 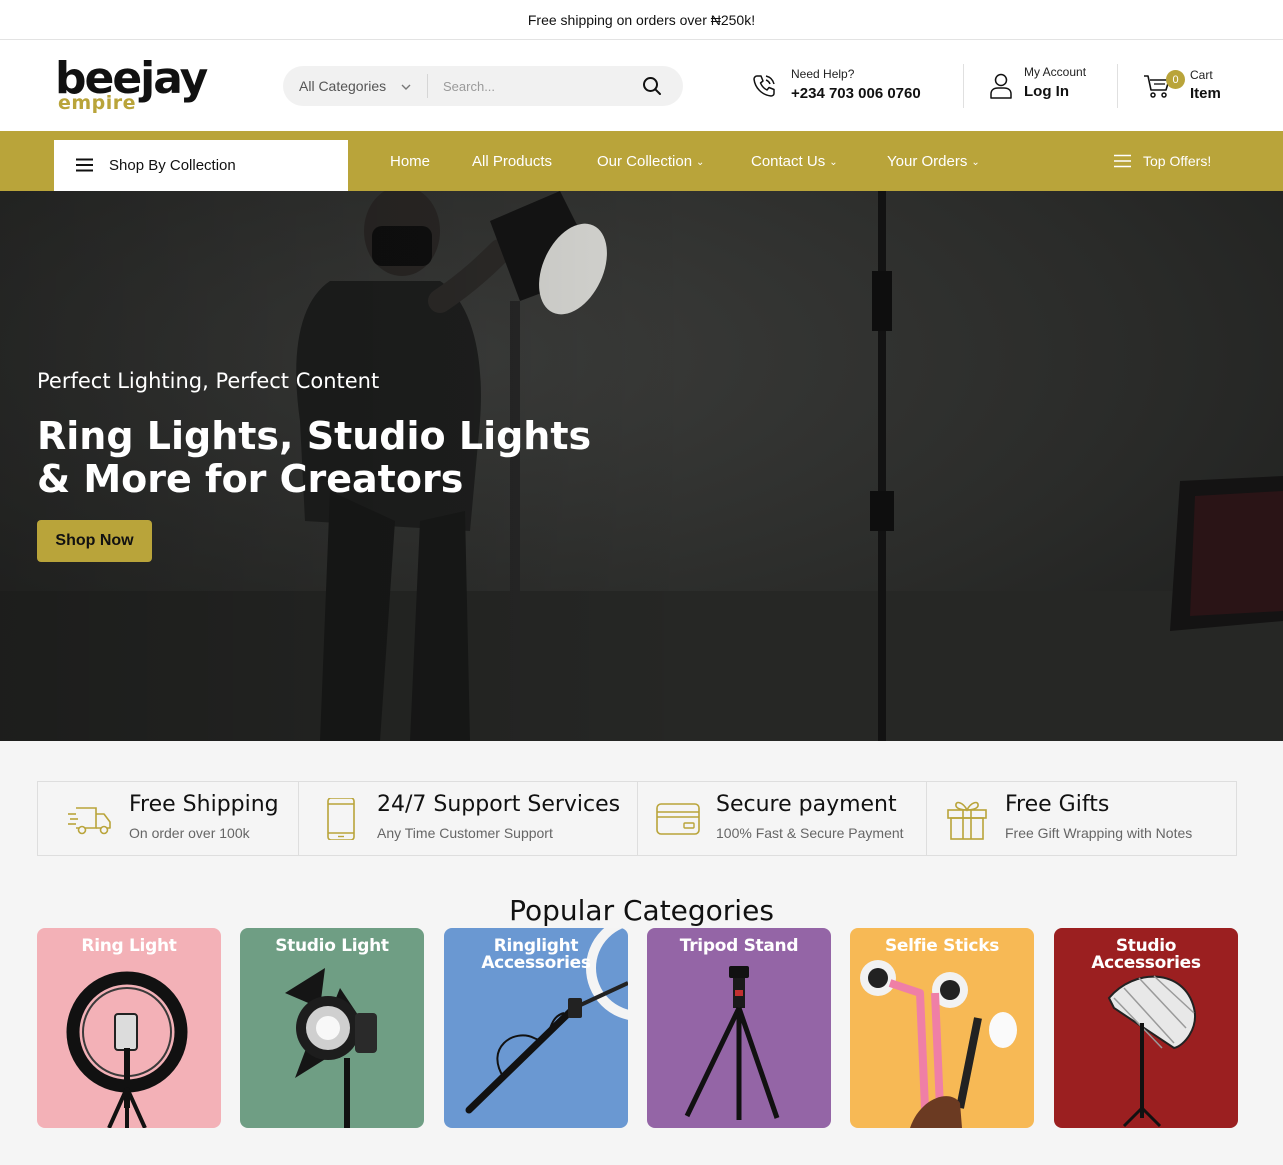 I want to click on delivery-truck-icon, so click(x=89, y=821).